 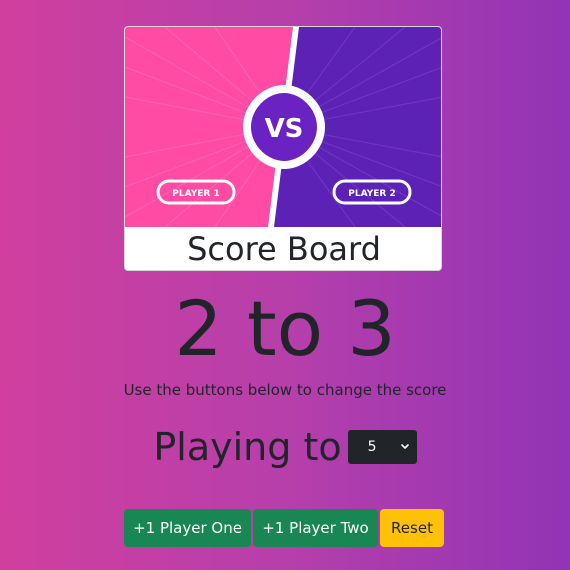 What do you see at coordinates (371, 328) in the screenshot?
I see `player-two-score: 3` at bounding box center [371, 328].